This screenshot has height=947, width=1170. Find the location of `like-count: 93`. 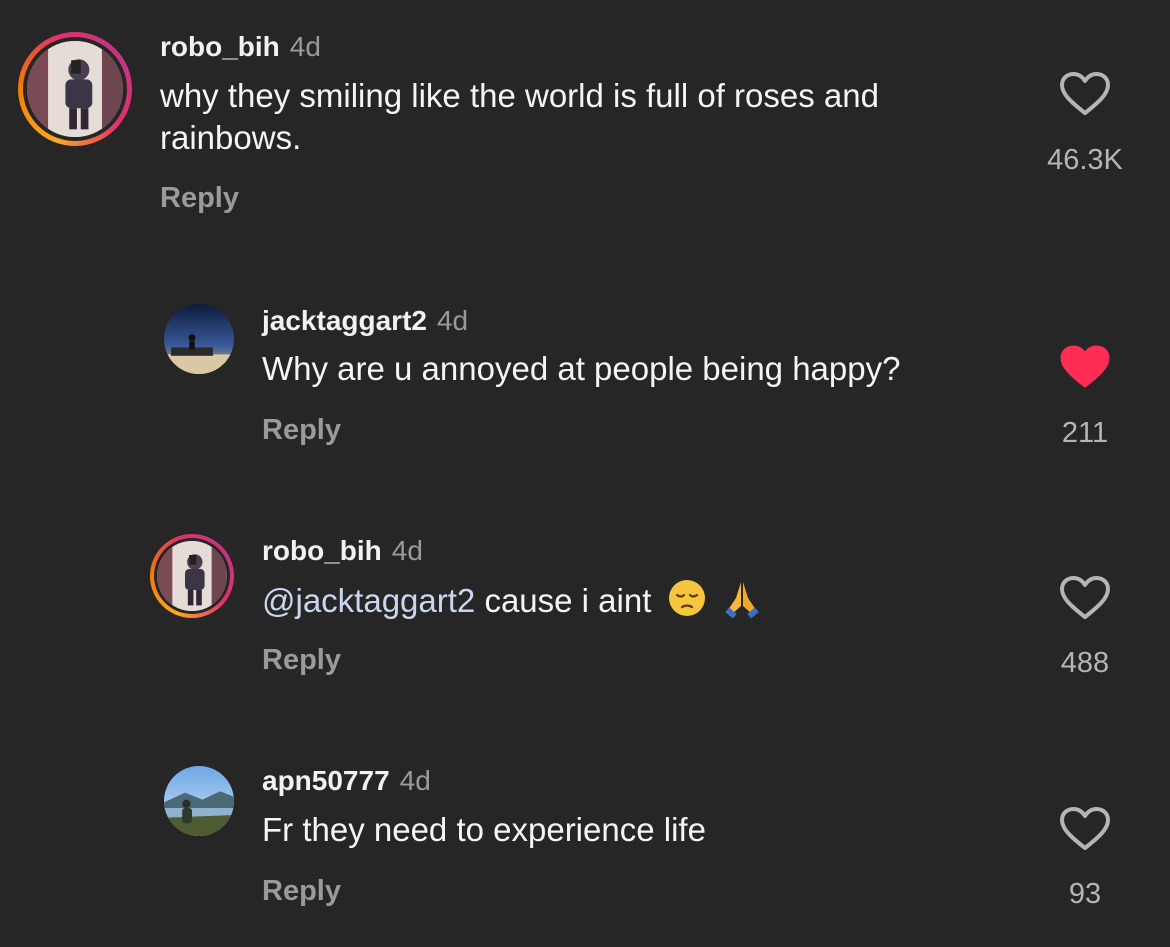

like-count: 93 is located at coordinates (1085, 894).